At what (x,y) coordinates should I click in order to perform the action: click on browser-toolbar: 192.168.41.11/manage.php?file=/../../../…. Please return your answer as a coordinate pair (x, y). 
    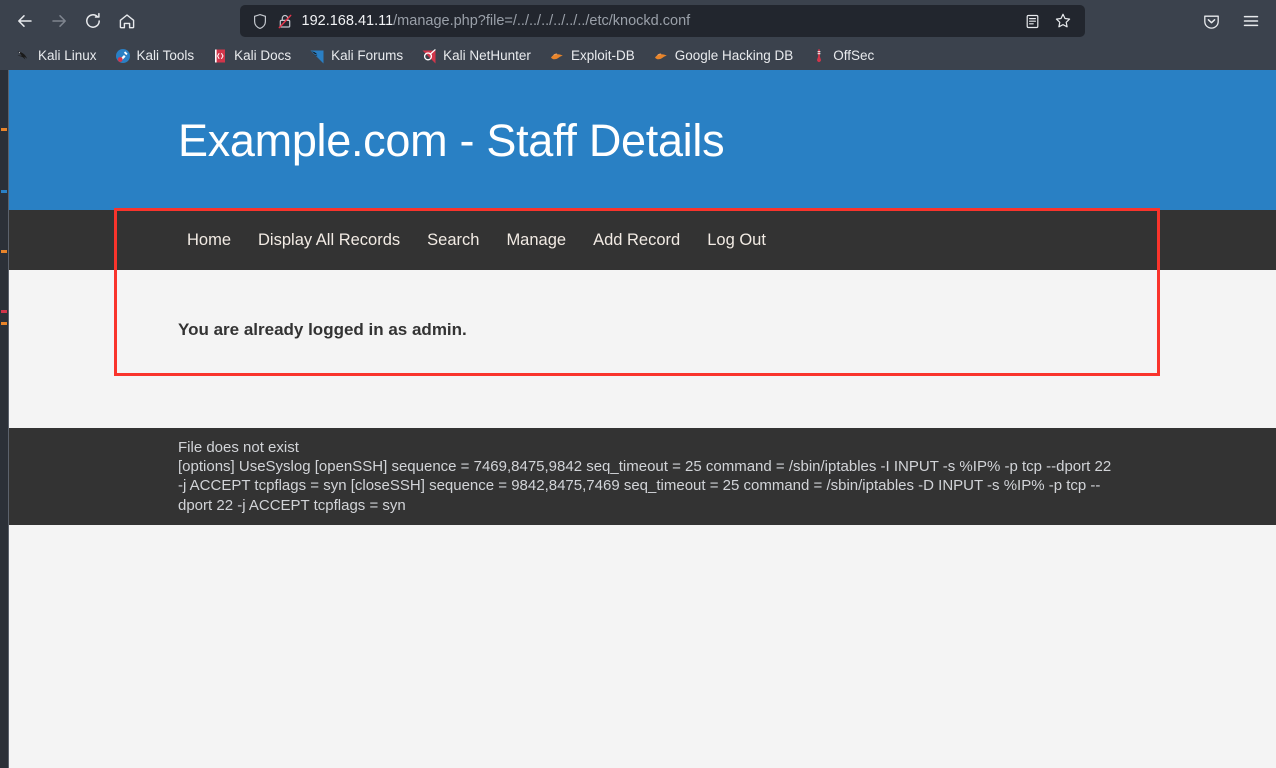
    Looking at the image, I should click on (638, 21).